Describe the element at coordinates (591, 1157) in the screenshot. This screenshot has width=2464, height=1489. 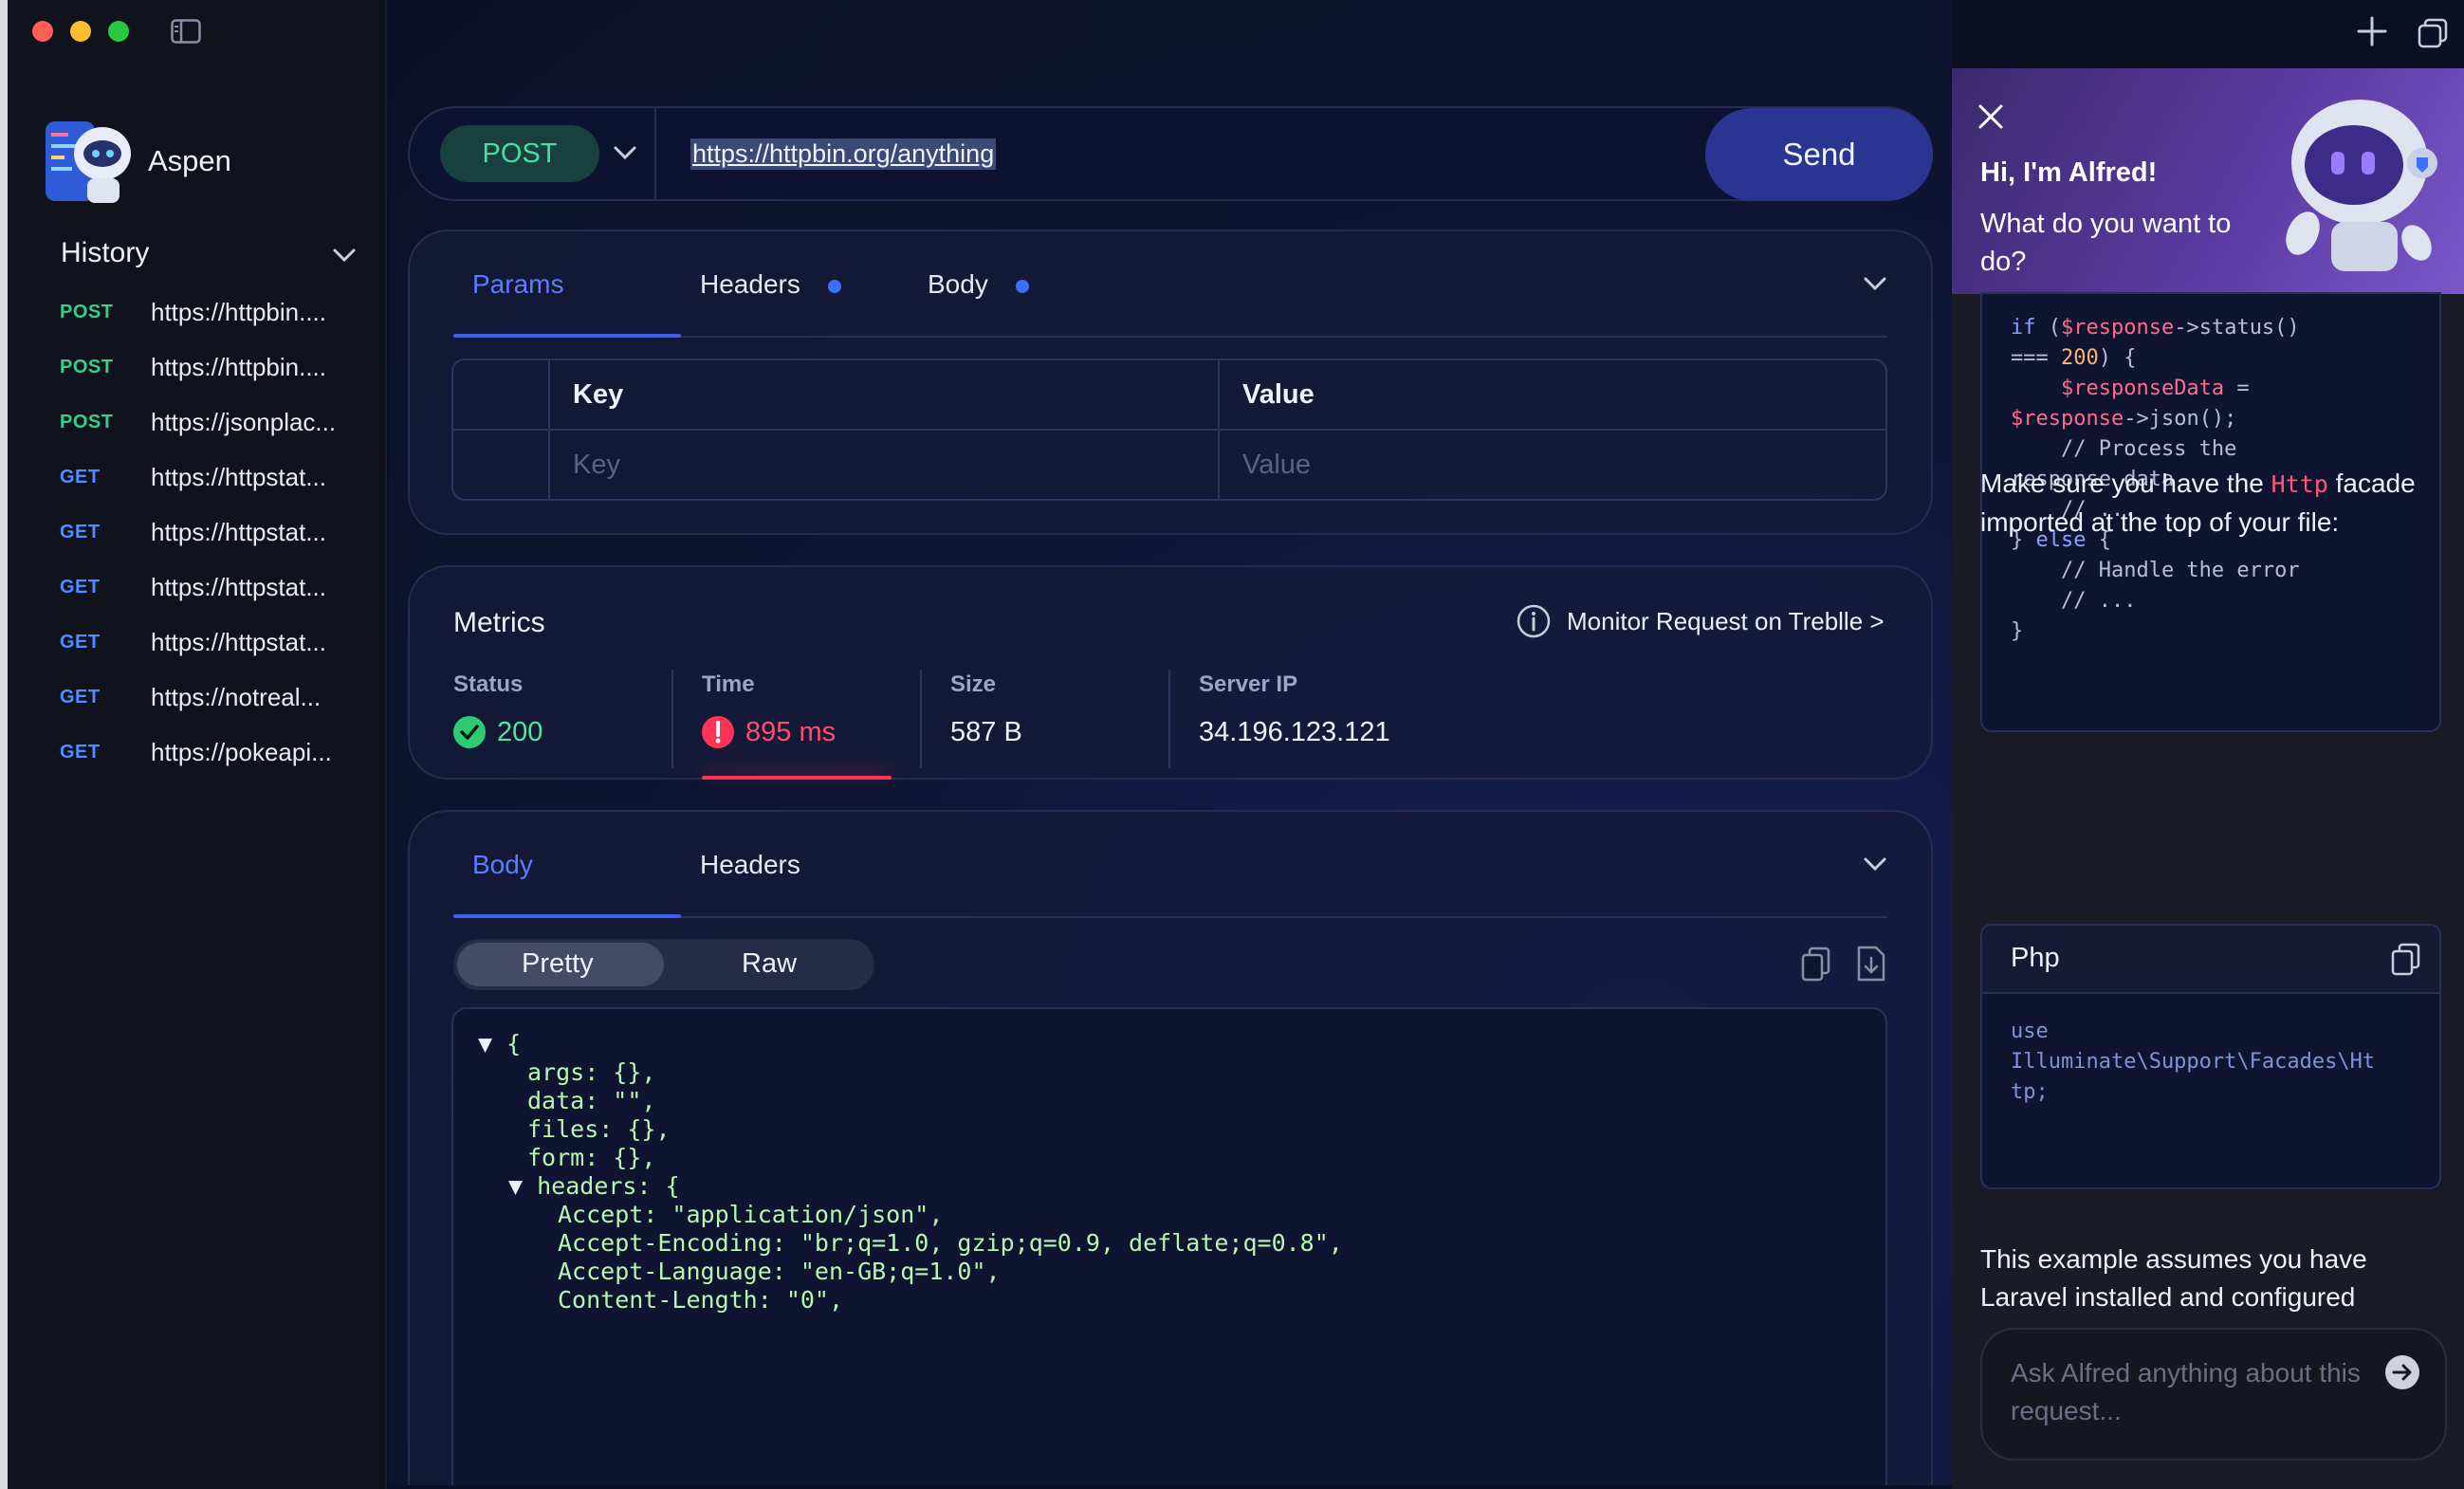
I see `json-line: form: {},` at that location.